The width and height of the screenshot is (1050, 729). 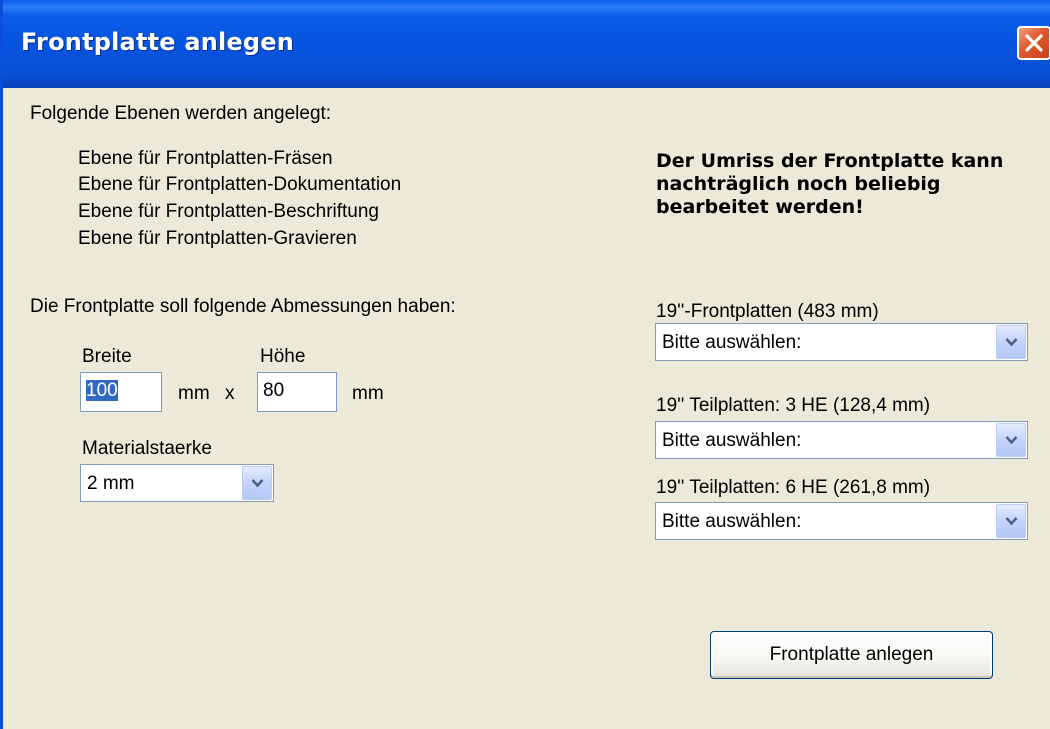 What do you see at coordinates (793, 487) in the screenshot?
I see `preset-label-6he: 19'' Teilplatten: 6 HE (261,8 mm)` at bounding box center [793, 487].